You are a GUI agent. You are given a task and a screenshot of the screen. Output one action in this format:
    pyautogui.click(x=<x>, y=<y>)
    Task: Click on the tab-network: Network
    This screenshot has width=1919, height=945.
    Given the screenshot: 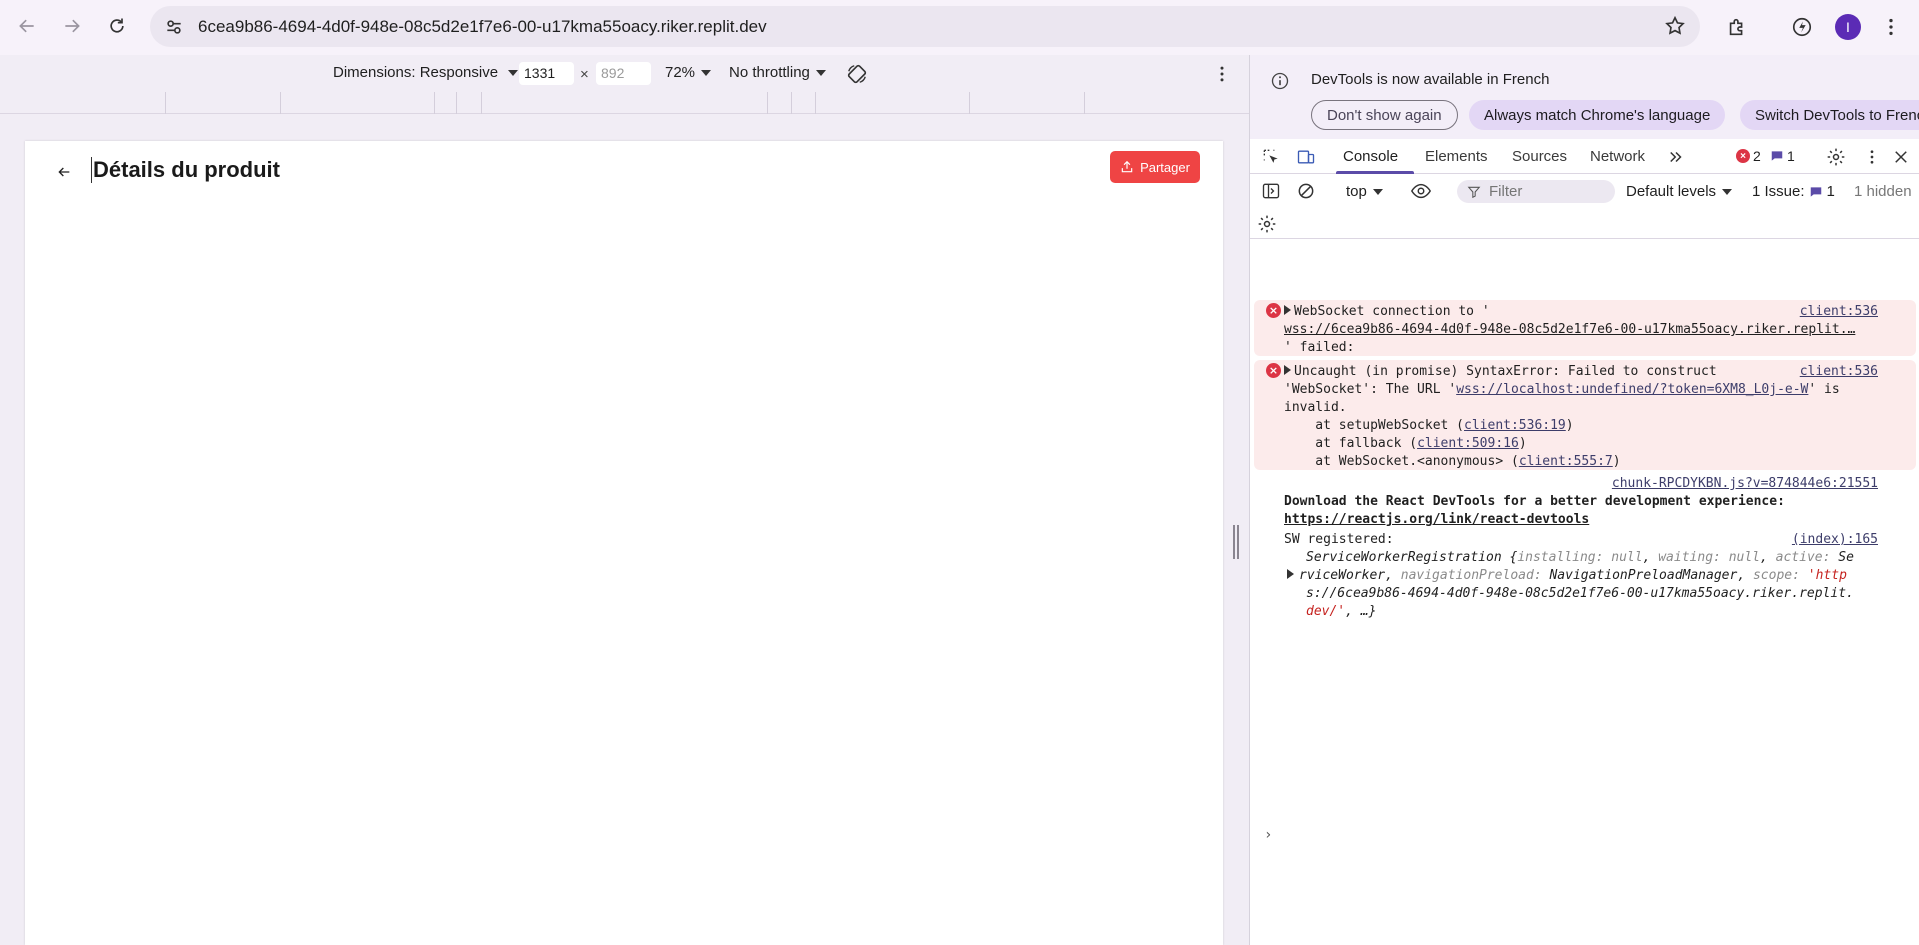 What is the action you would take?
    pyautogui.click(x=1617, y=156)
    